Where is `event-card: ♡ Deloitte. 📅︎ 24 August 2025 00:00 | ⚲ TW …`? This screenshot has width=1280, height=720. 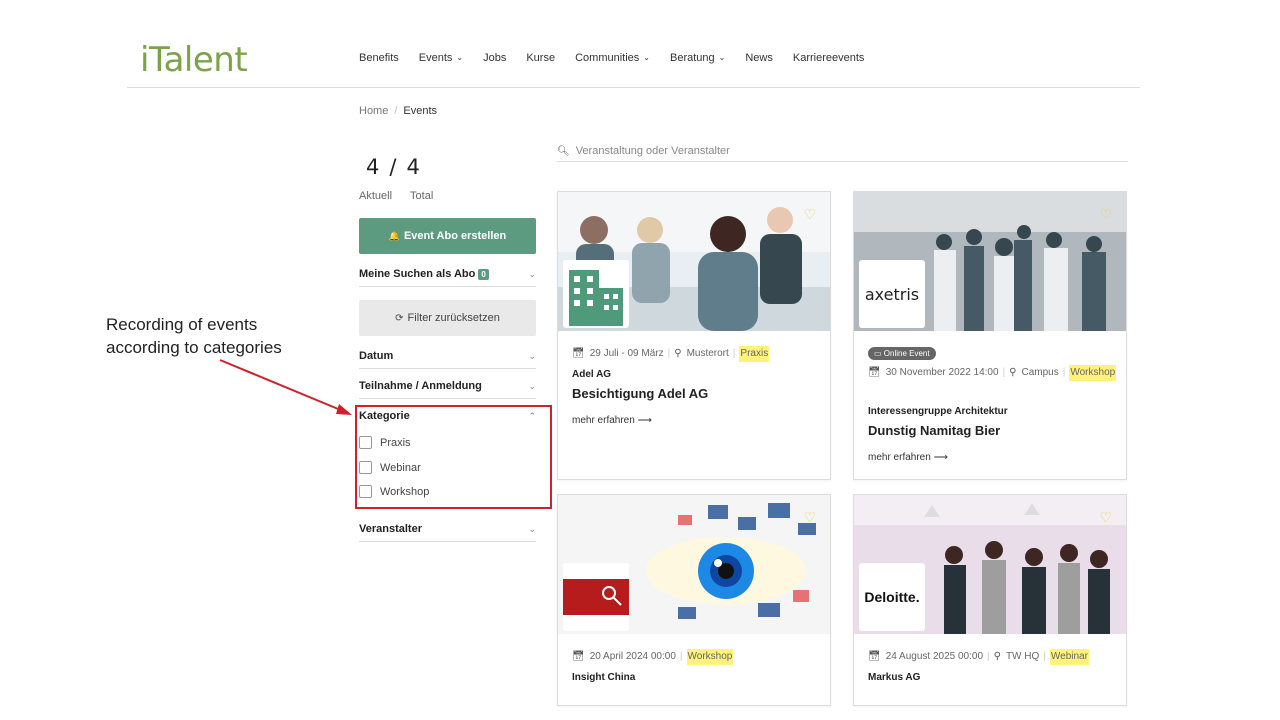 event-card: ♡ Deloitte. 📅︎ 24 August 2025 00:00 | ⚲ TW … is located at coordinates (990, 600).